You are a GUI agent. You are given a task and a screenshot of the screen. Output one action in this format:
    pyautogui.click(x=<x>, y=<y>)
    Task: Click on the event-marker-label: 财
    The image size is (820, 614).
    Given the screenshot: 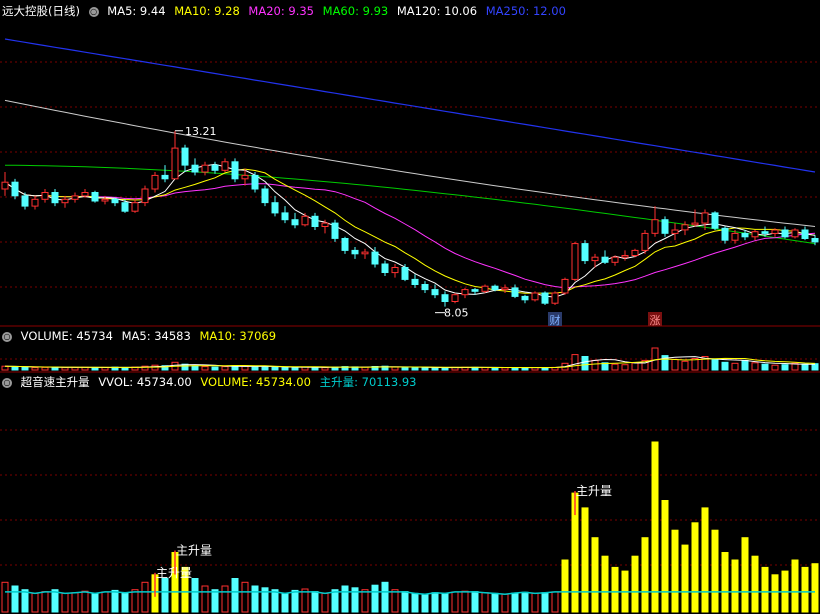 What is the action you would take?
    pyautogui.click(x=555, y=320)
    